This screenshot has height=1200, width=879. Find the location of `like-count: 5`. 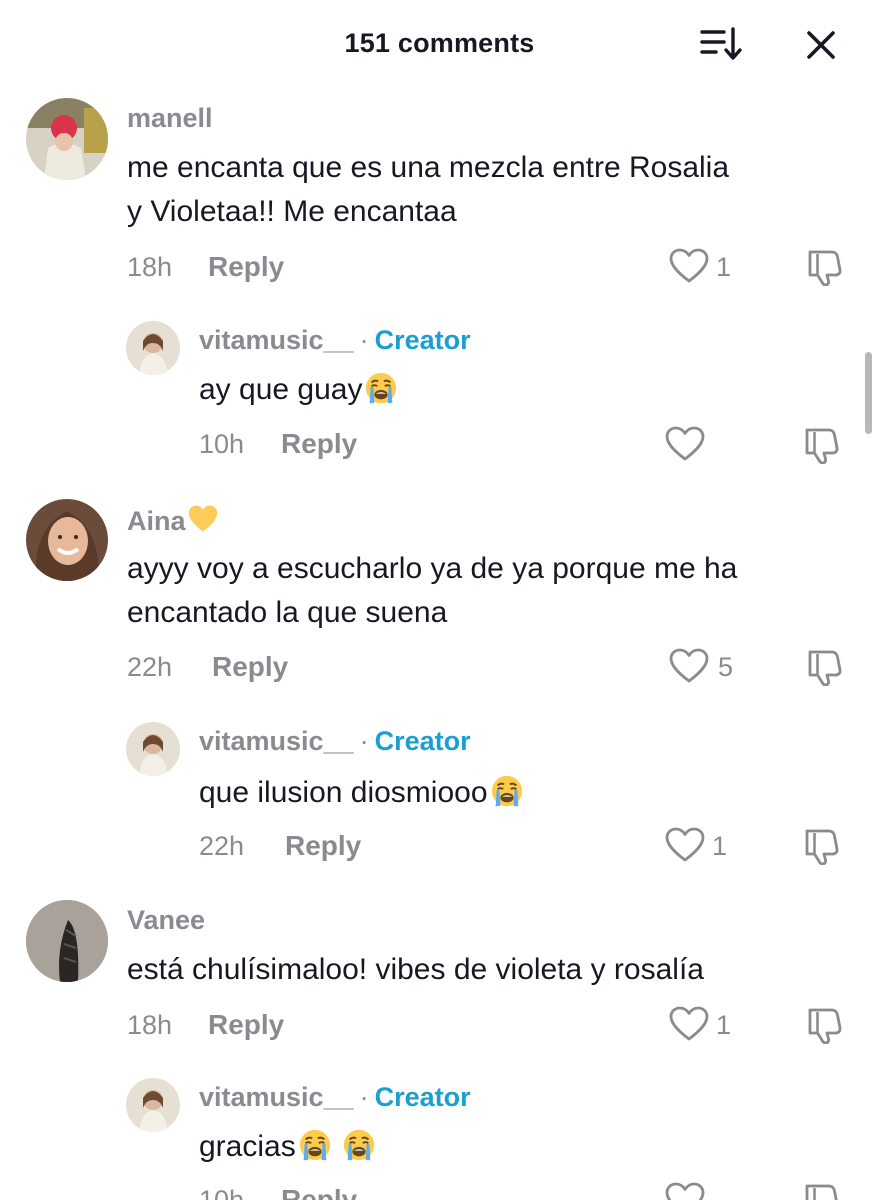

like-count: 5 is located at coordinates (726, 667).